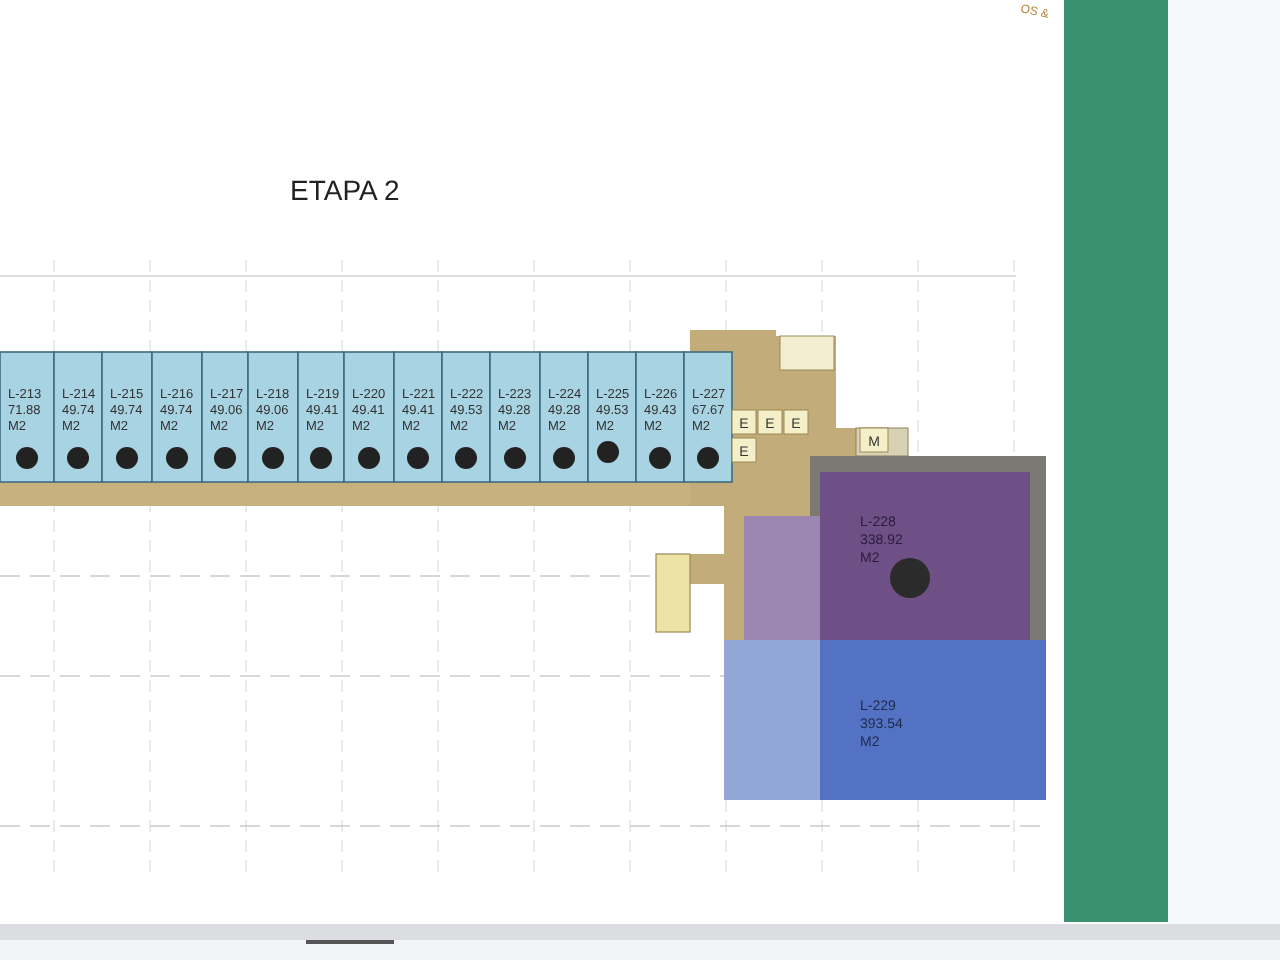  I want to click on lounge-area, so click(782, 578).